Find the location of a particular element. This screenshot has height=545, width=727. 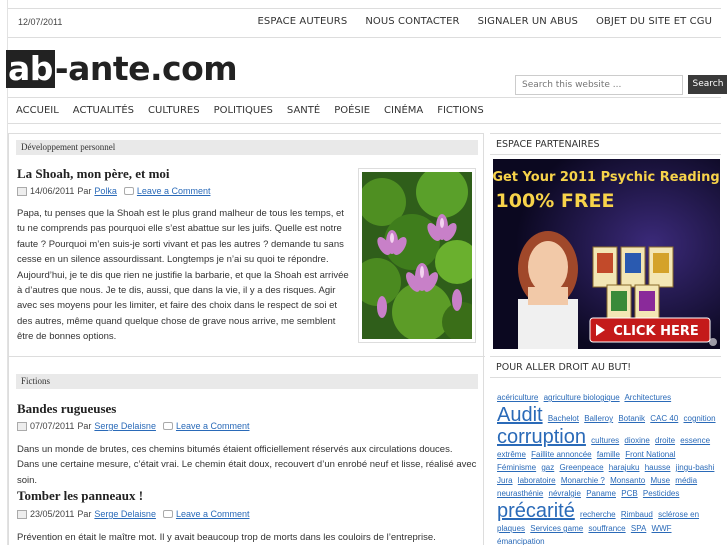

tag-link: Paname is located at coordinates (601, 493).